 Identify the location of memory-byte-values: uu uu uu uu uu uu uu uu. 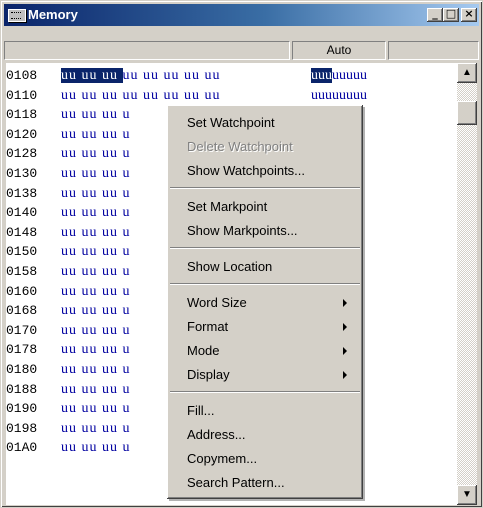
(141, 95).